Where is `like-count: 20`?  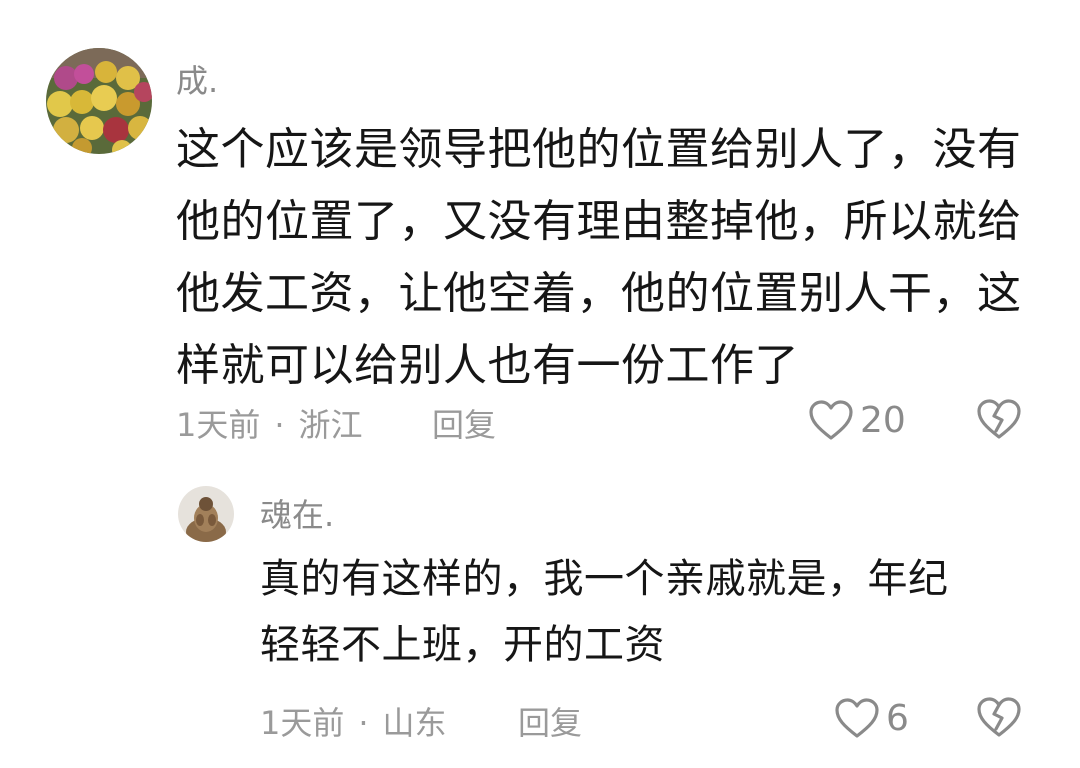 like-count: 20 is located at coordinates (883, 420).